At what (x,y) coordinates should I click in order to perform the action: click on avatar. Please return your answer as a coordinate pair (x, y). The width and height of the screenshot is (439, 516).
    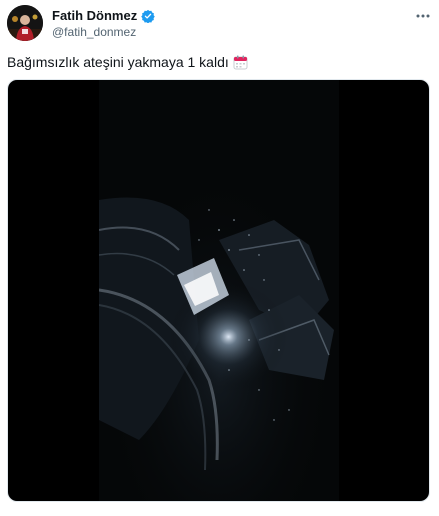
    Looking at the image, I should click on (25, 23).